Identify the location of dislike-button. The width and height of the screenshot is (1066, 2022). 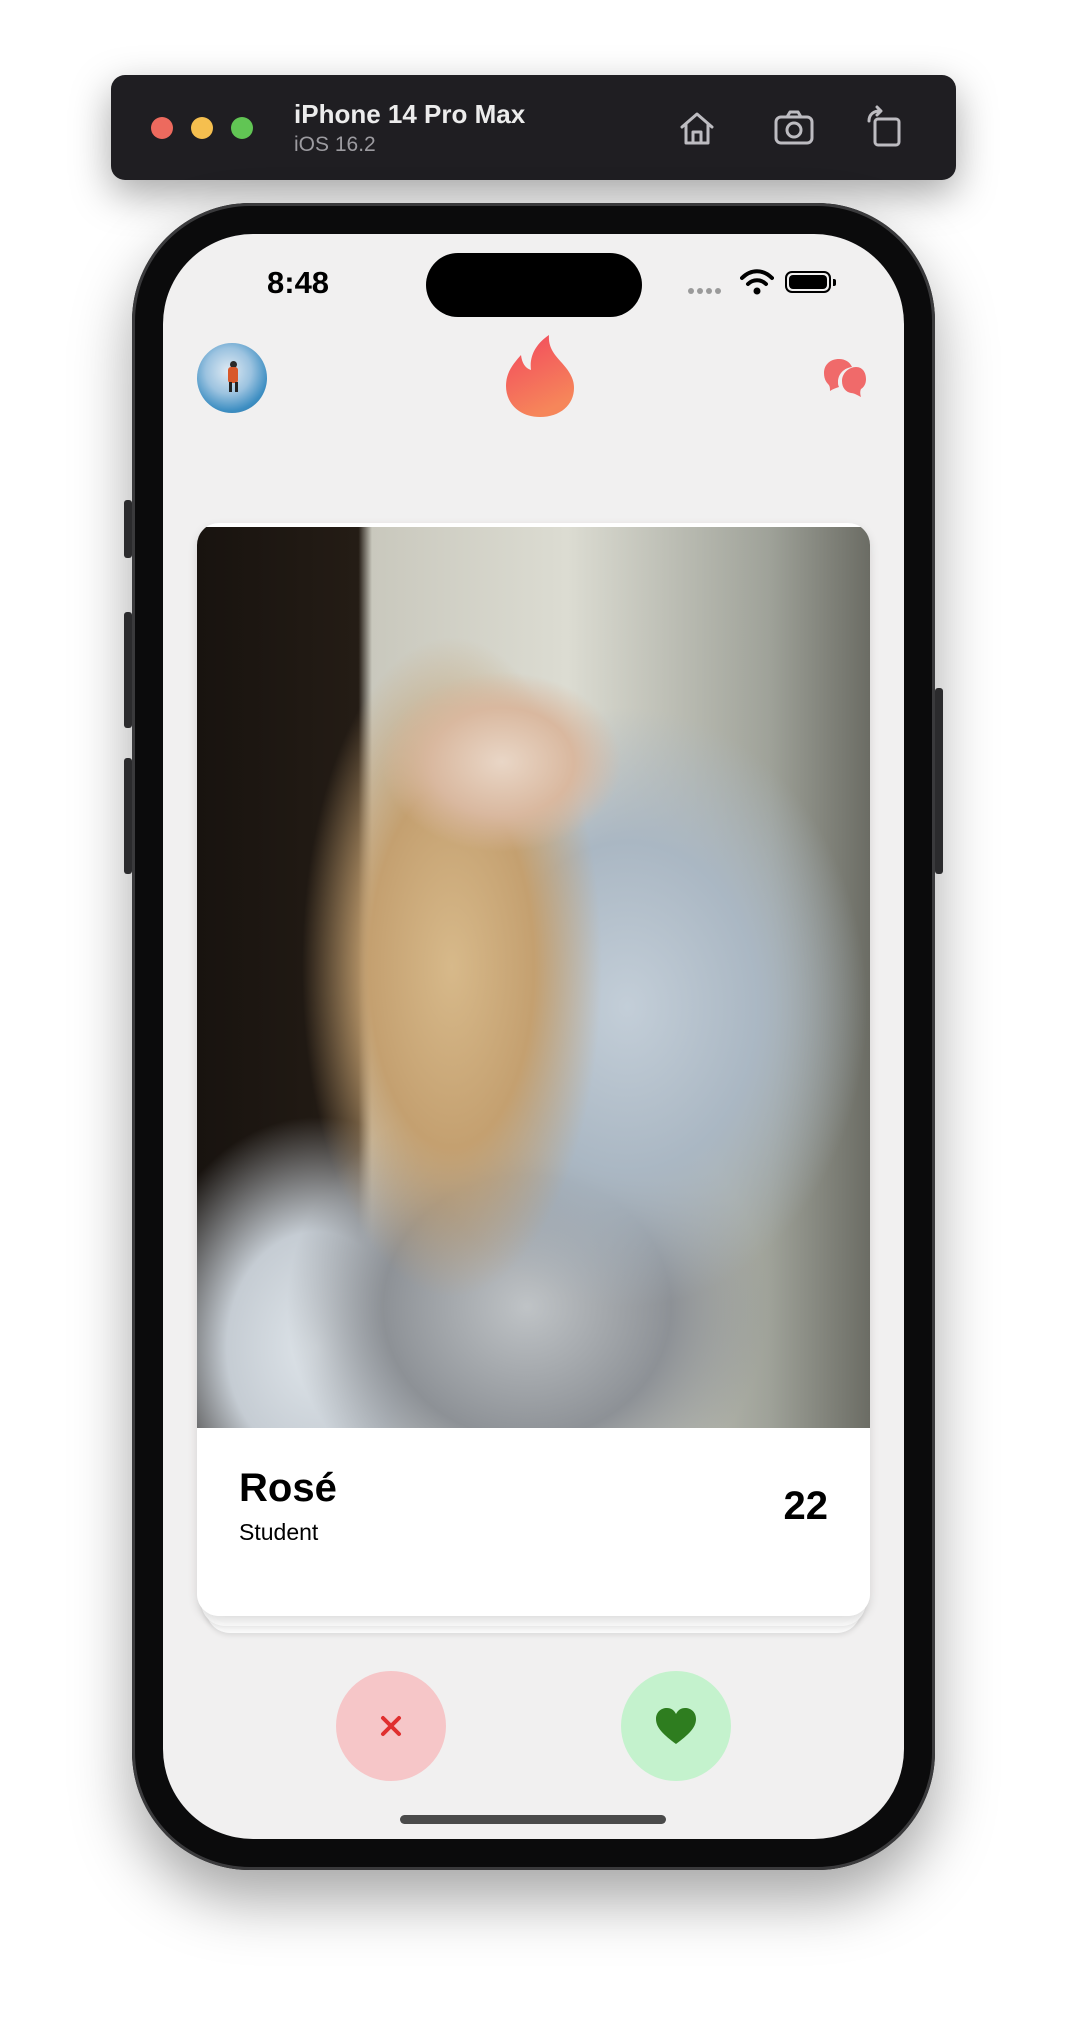
(391, 1726).